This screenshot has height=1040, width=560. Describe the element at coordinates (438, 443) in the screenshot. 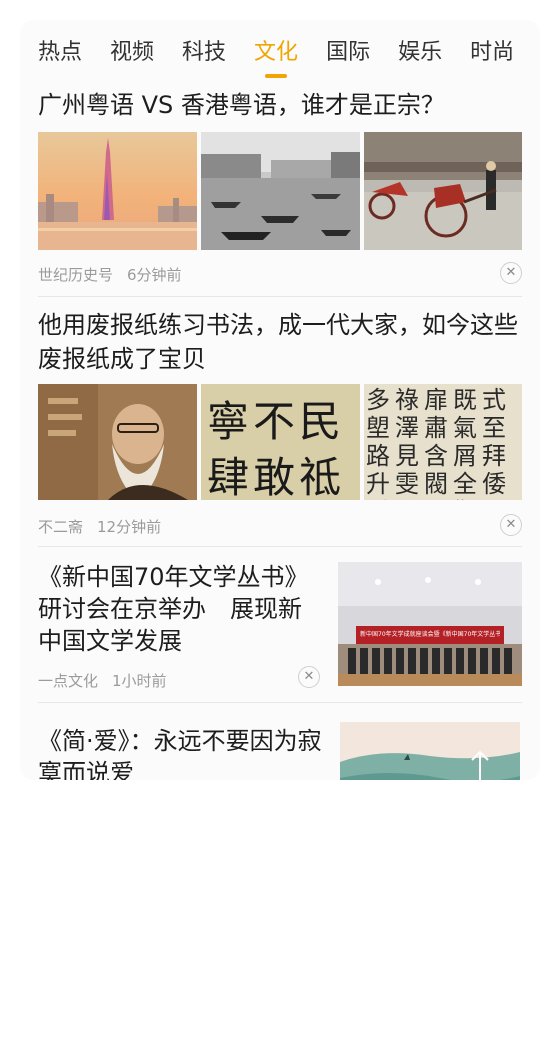

I see `calligraphy-script-text: 多祿扉既式塱澤肅氣至路見含屑拜升雯閥全倭手堂跽觀` at that location.